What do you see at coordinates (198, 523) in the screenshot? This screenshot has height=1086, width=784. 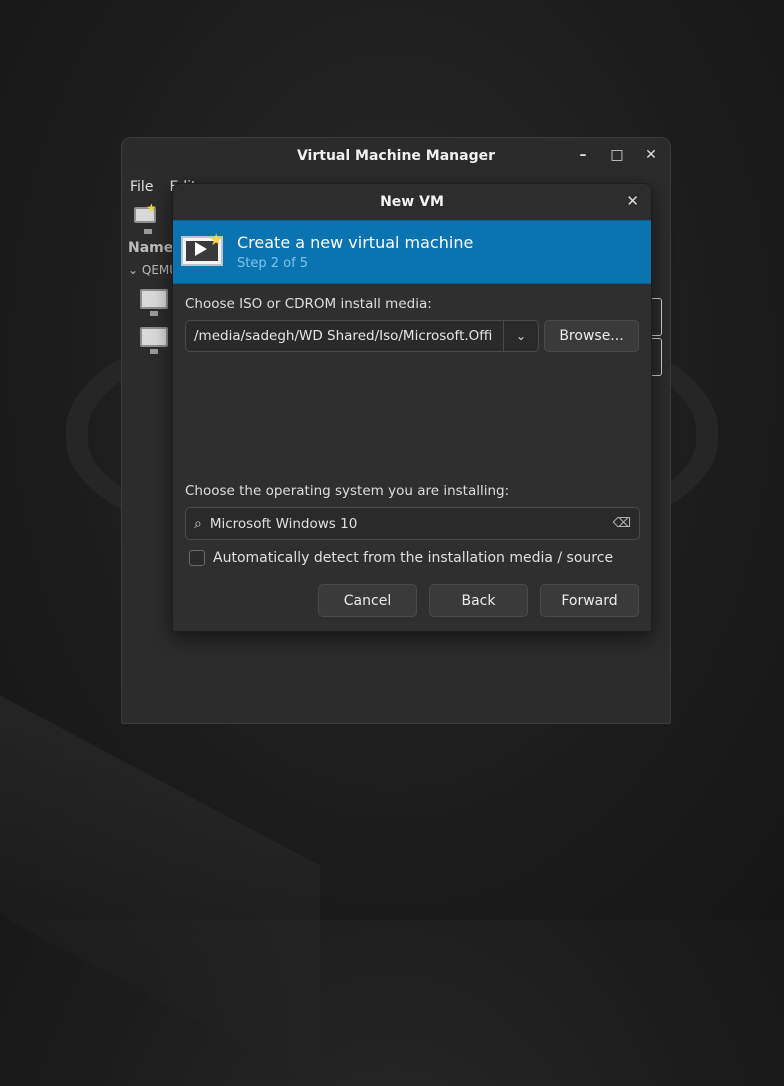 I see `search-icon: ⌕` at bounding box center [198, 523].